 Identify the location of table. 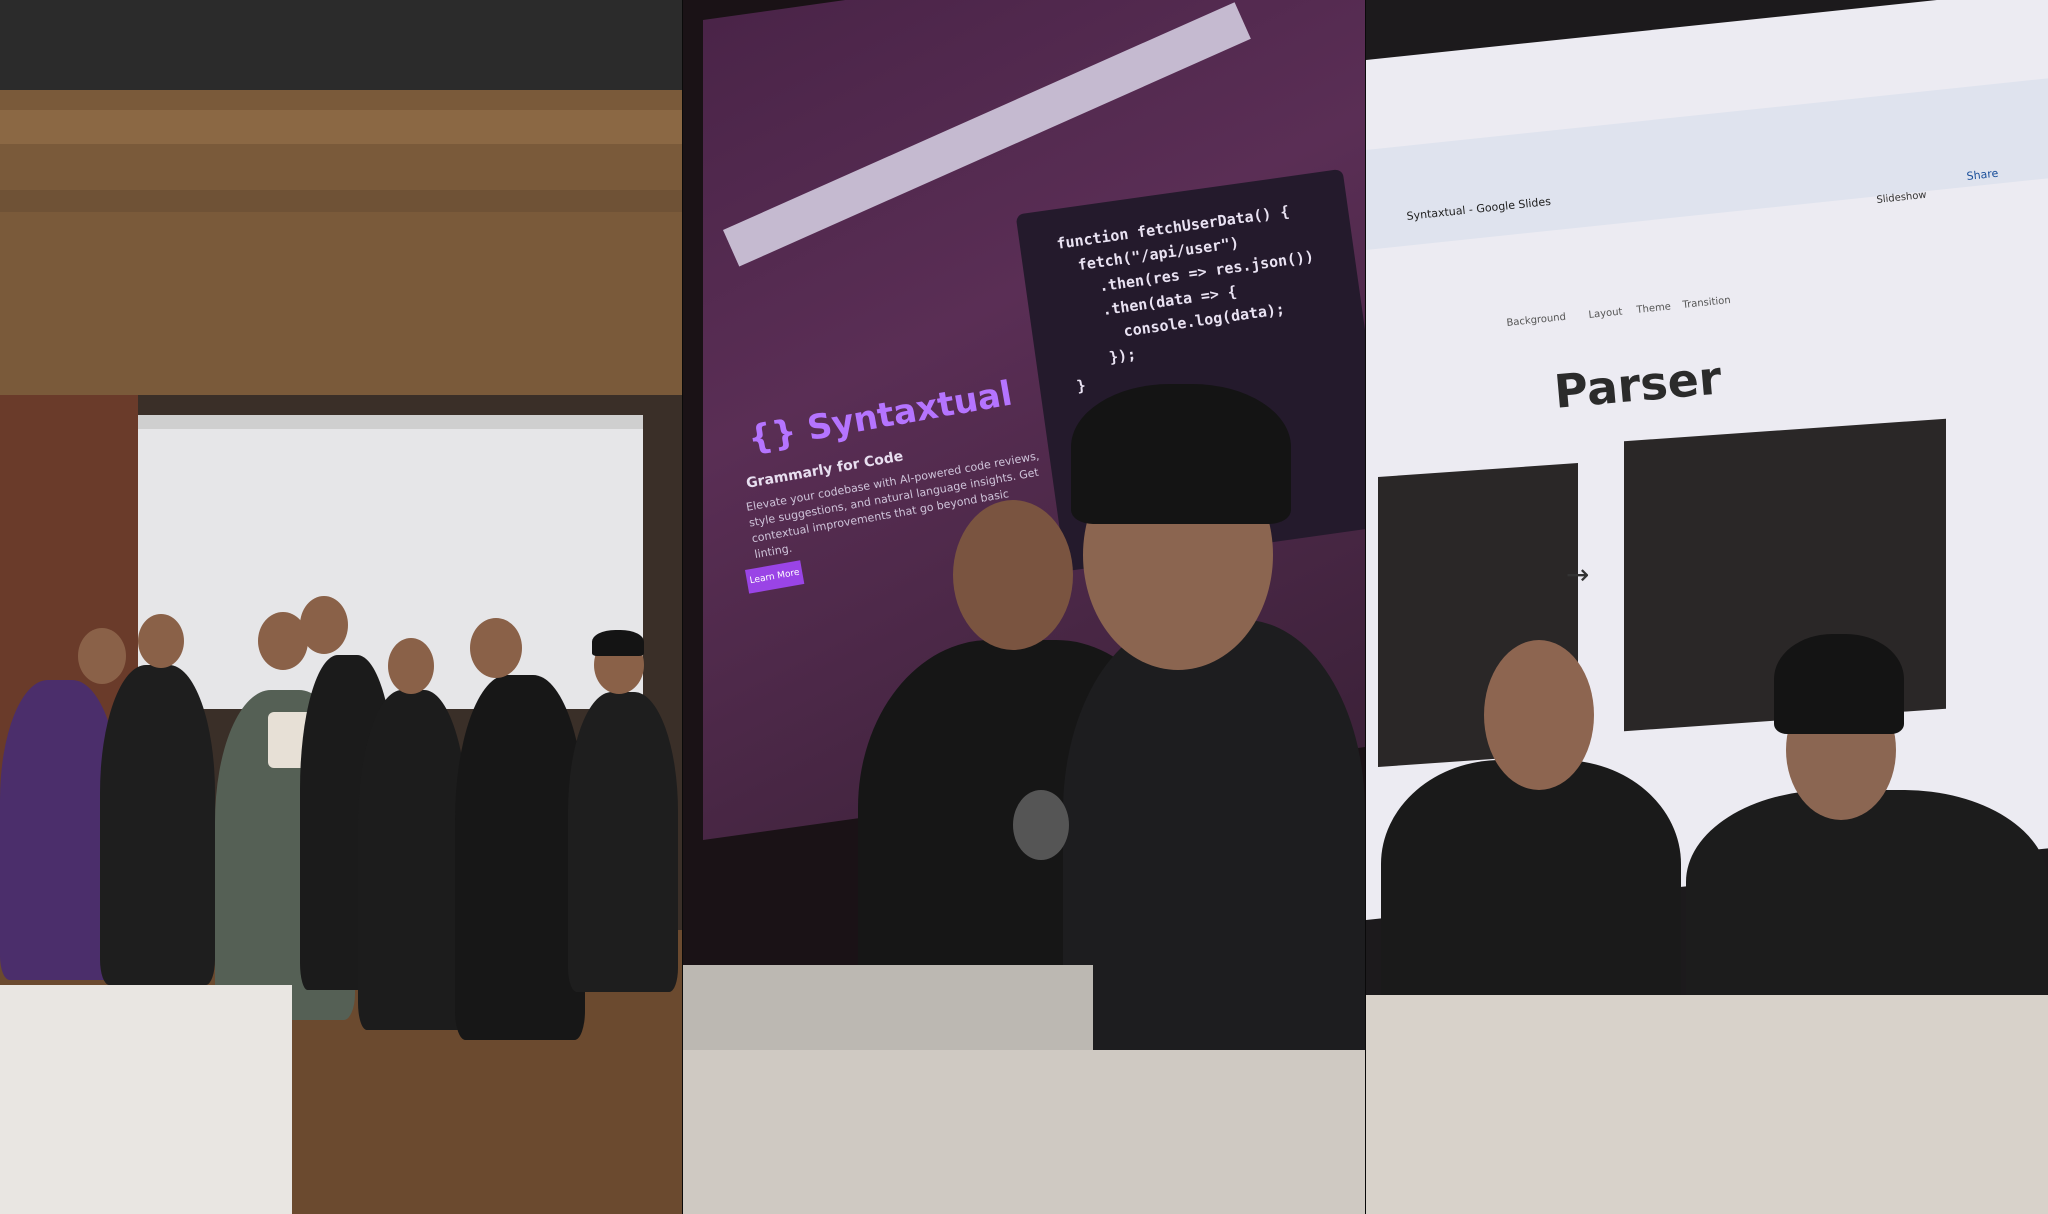
(146, 1099).